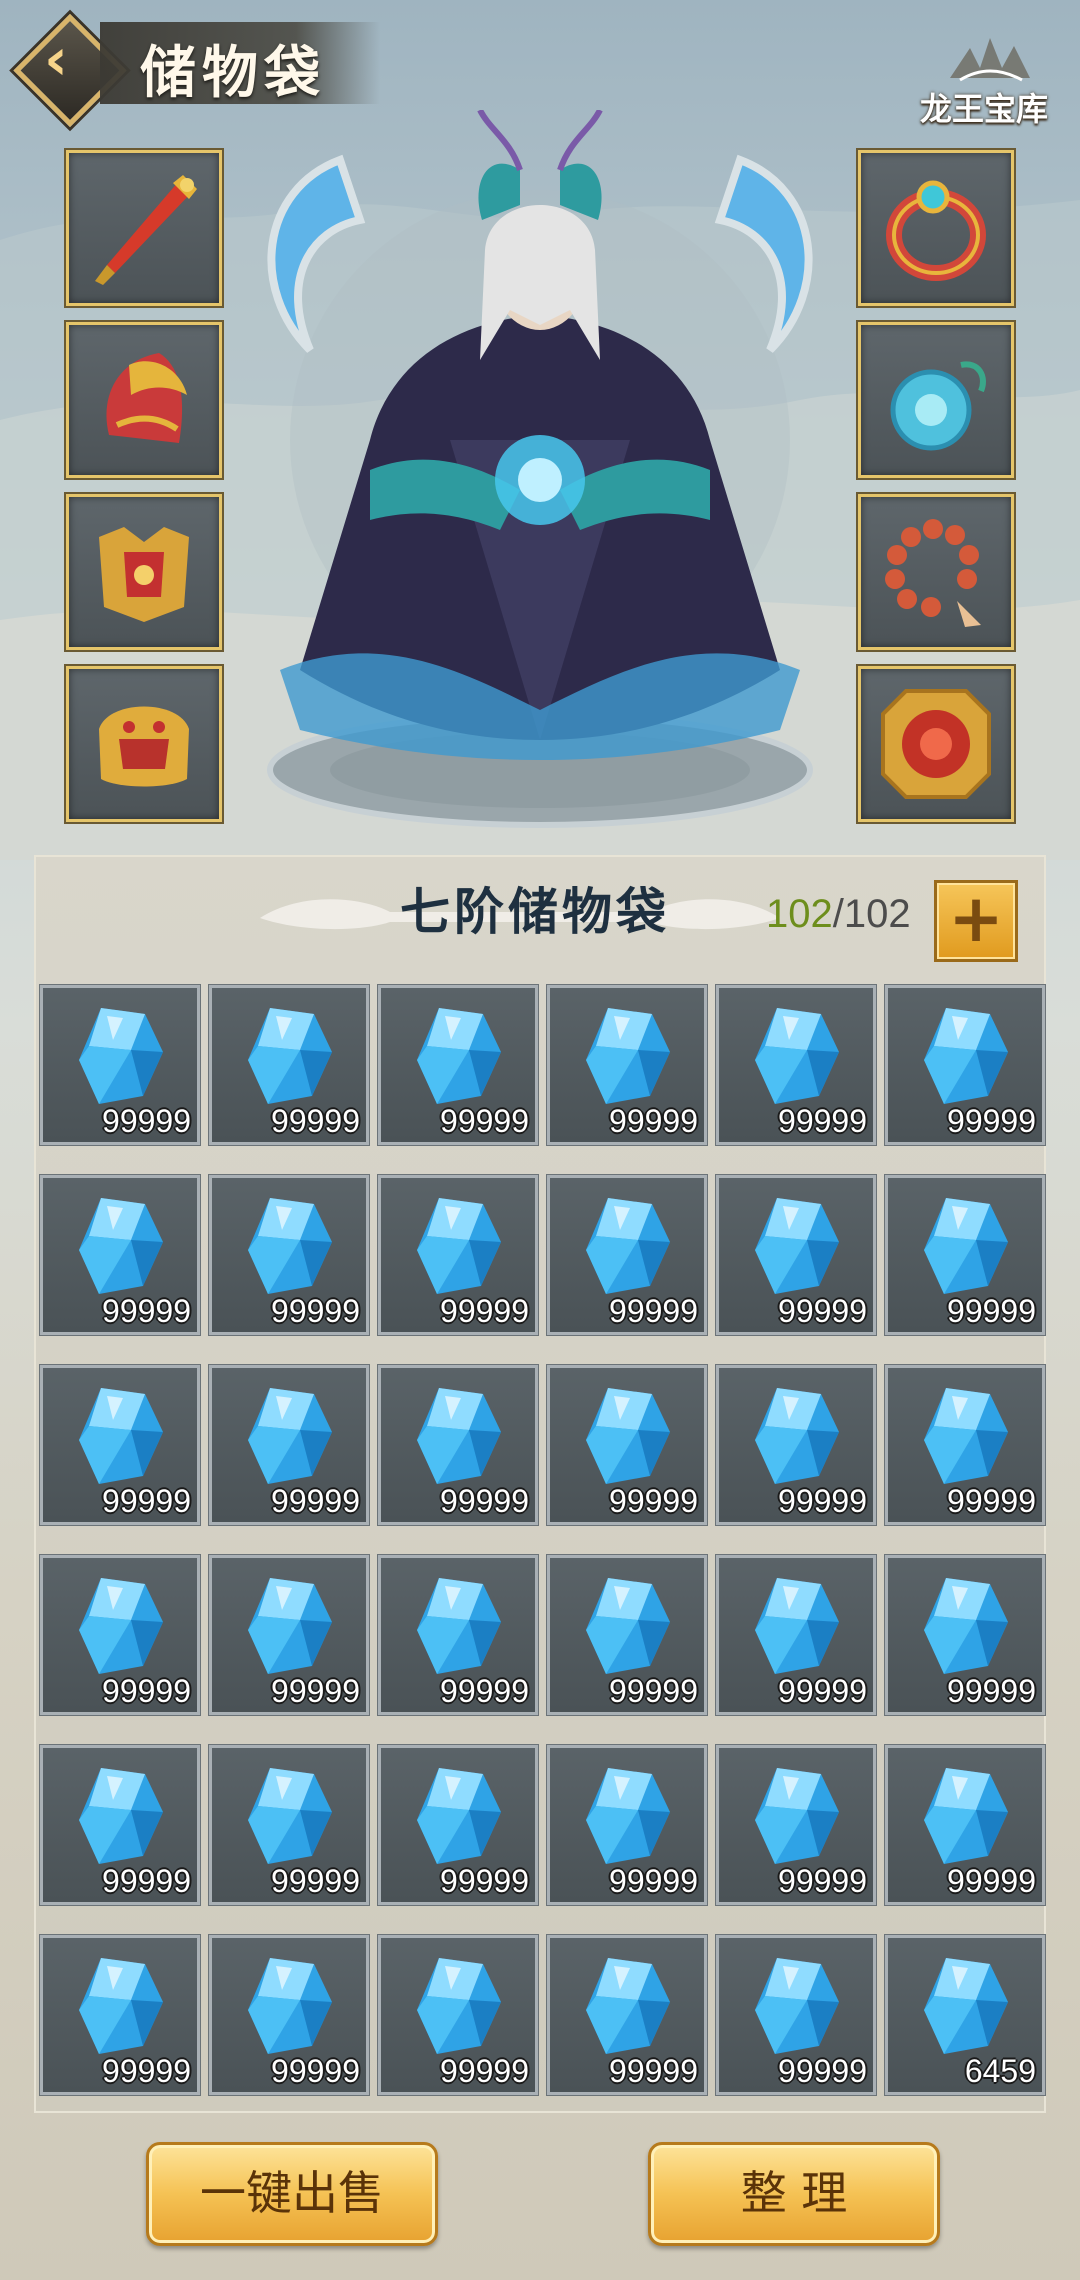  I want to click on bag-title: 七阶储物袋, so click(535, 911).